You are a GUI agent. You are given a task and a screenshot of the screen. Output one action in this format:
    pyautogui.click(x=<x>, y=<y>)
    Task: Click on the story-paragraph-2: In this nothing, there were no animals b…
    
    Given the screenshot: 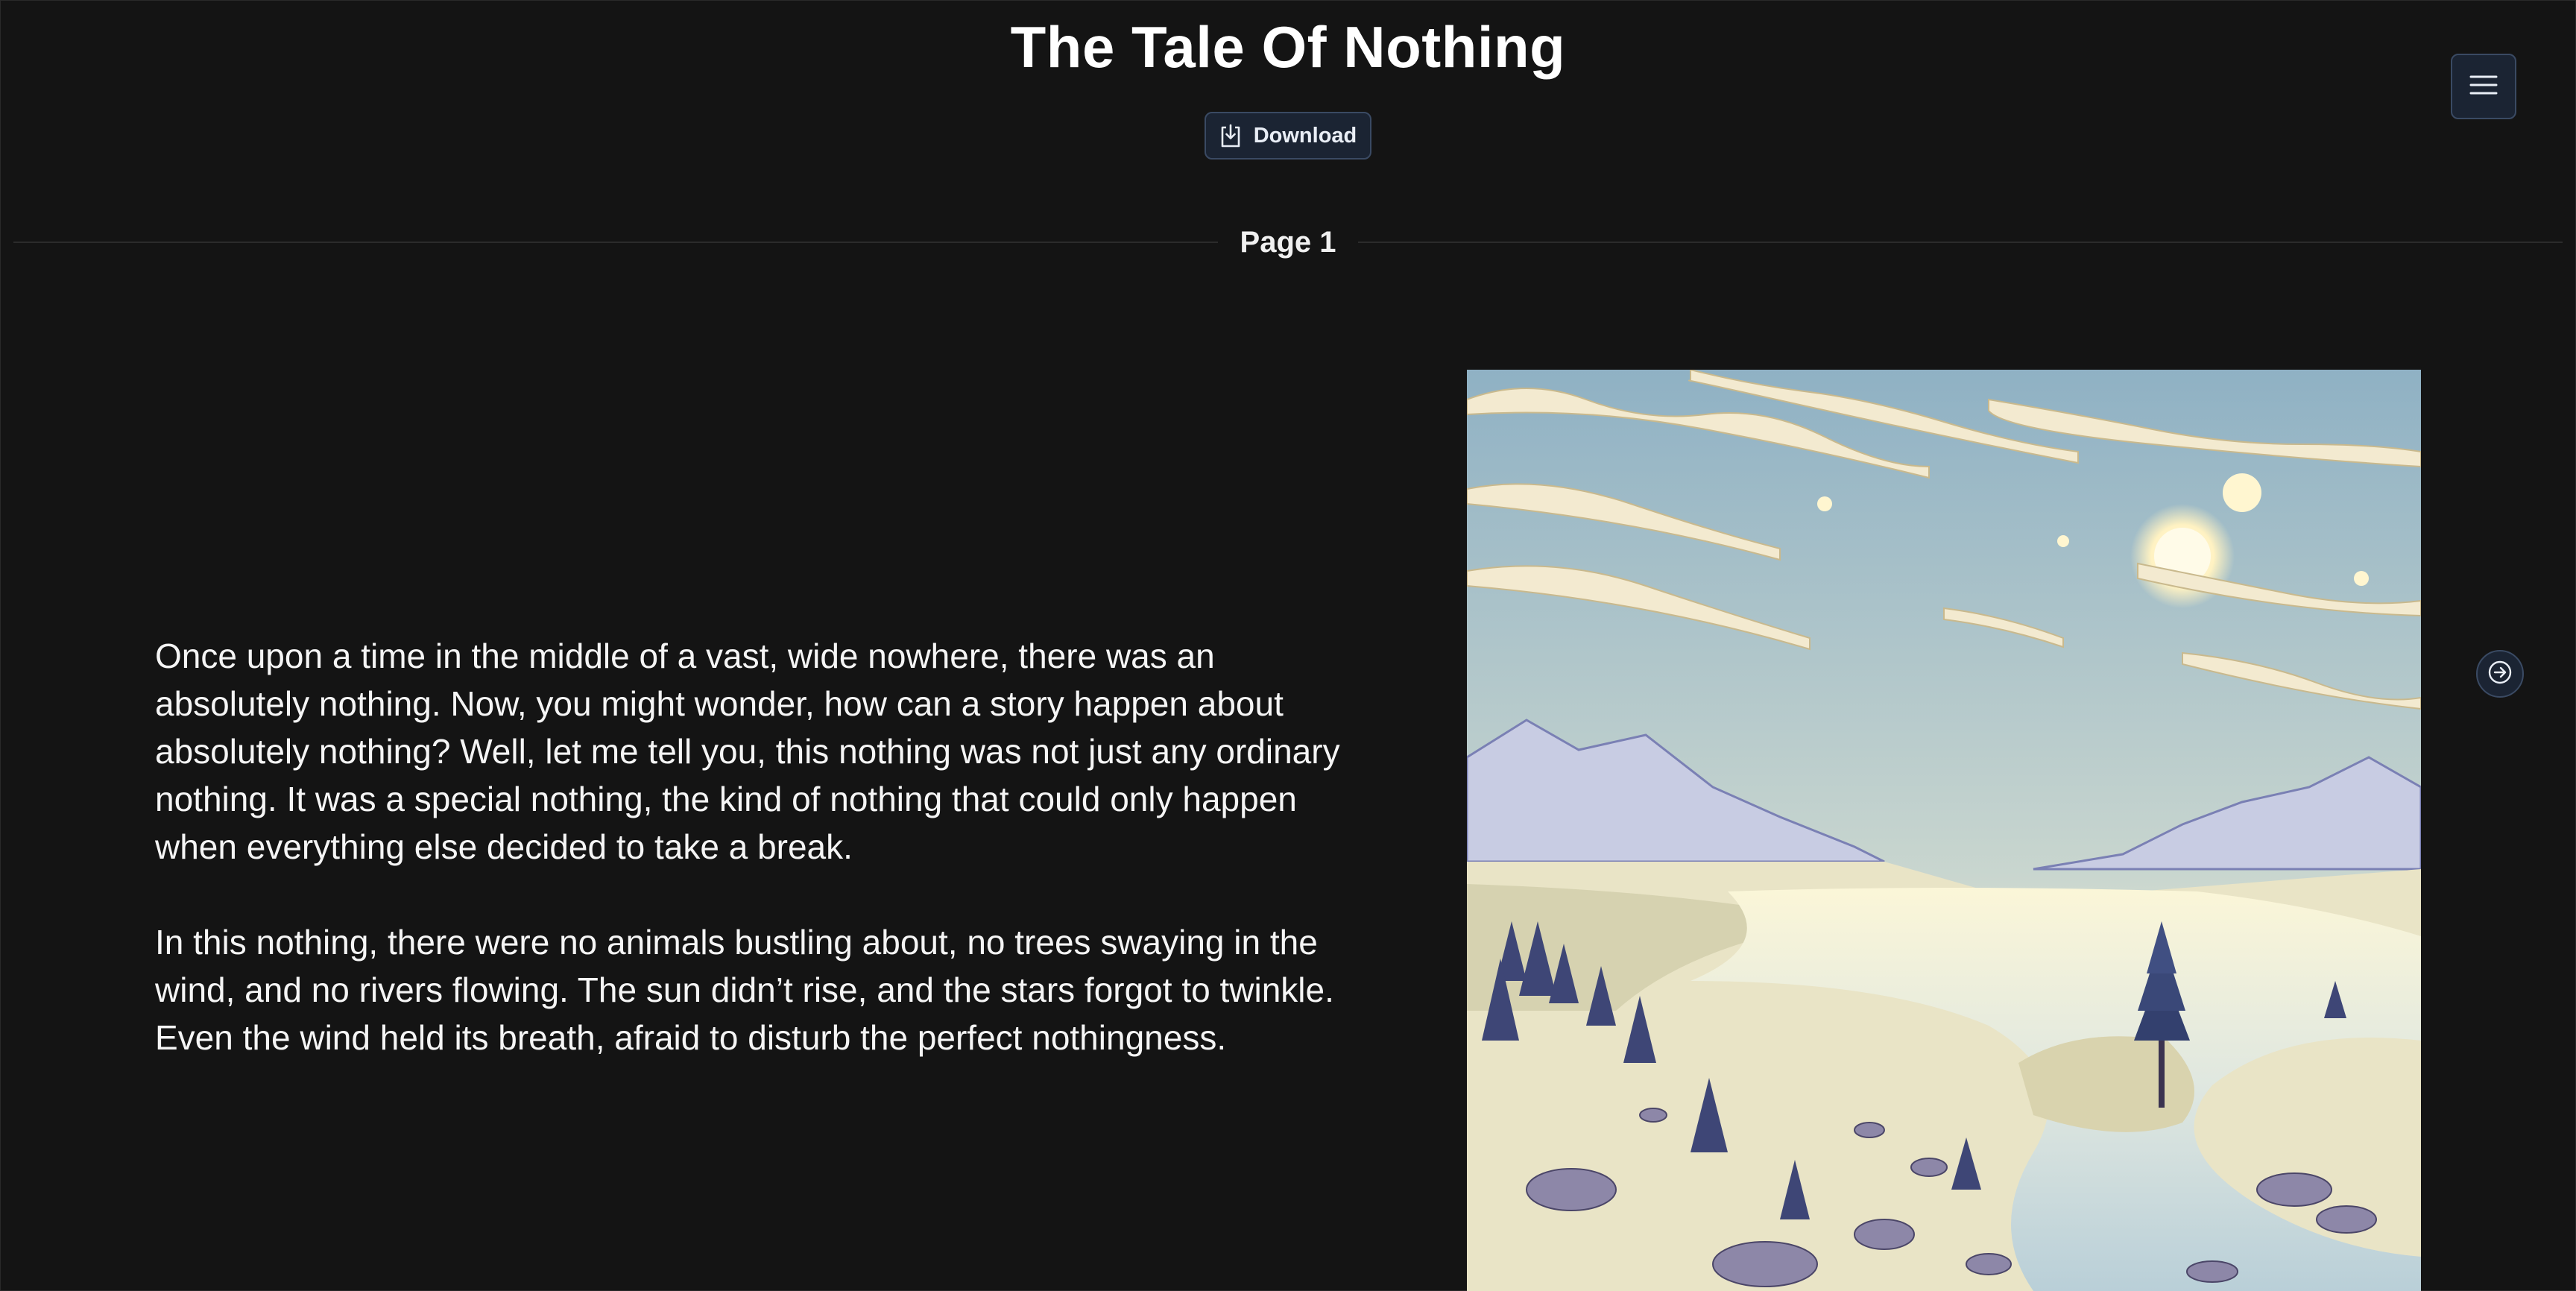 What is the action you would take?
    pyautogui.click(x=744, y=990)
    